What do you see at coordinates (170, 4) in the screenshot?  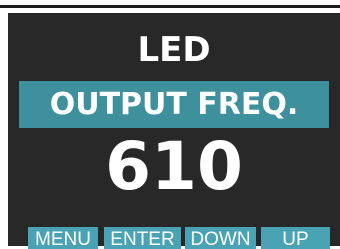 I see `top-bezel` at bounding box center [170, 4].